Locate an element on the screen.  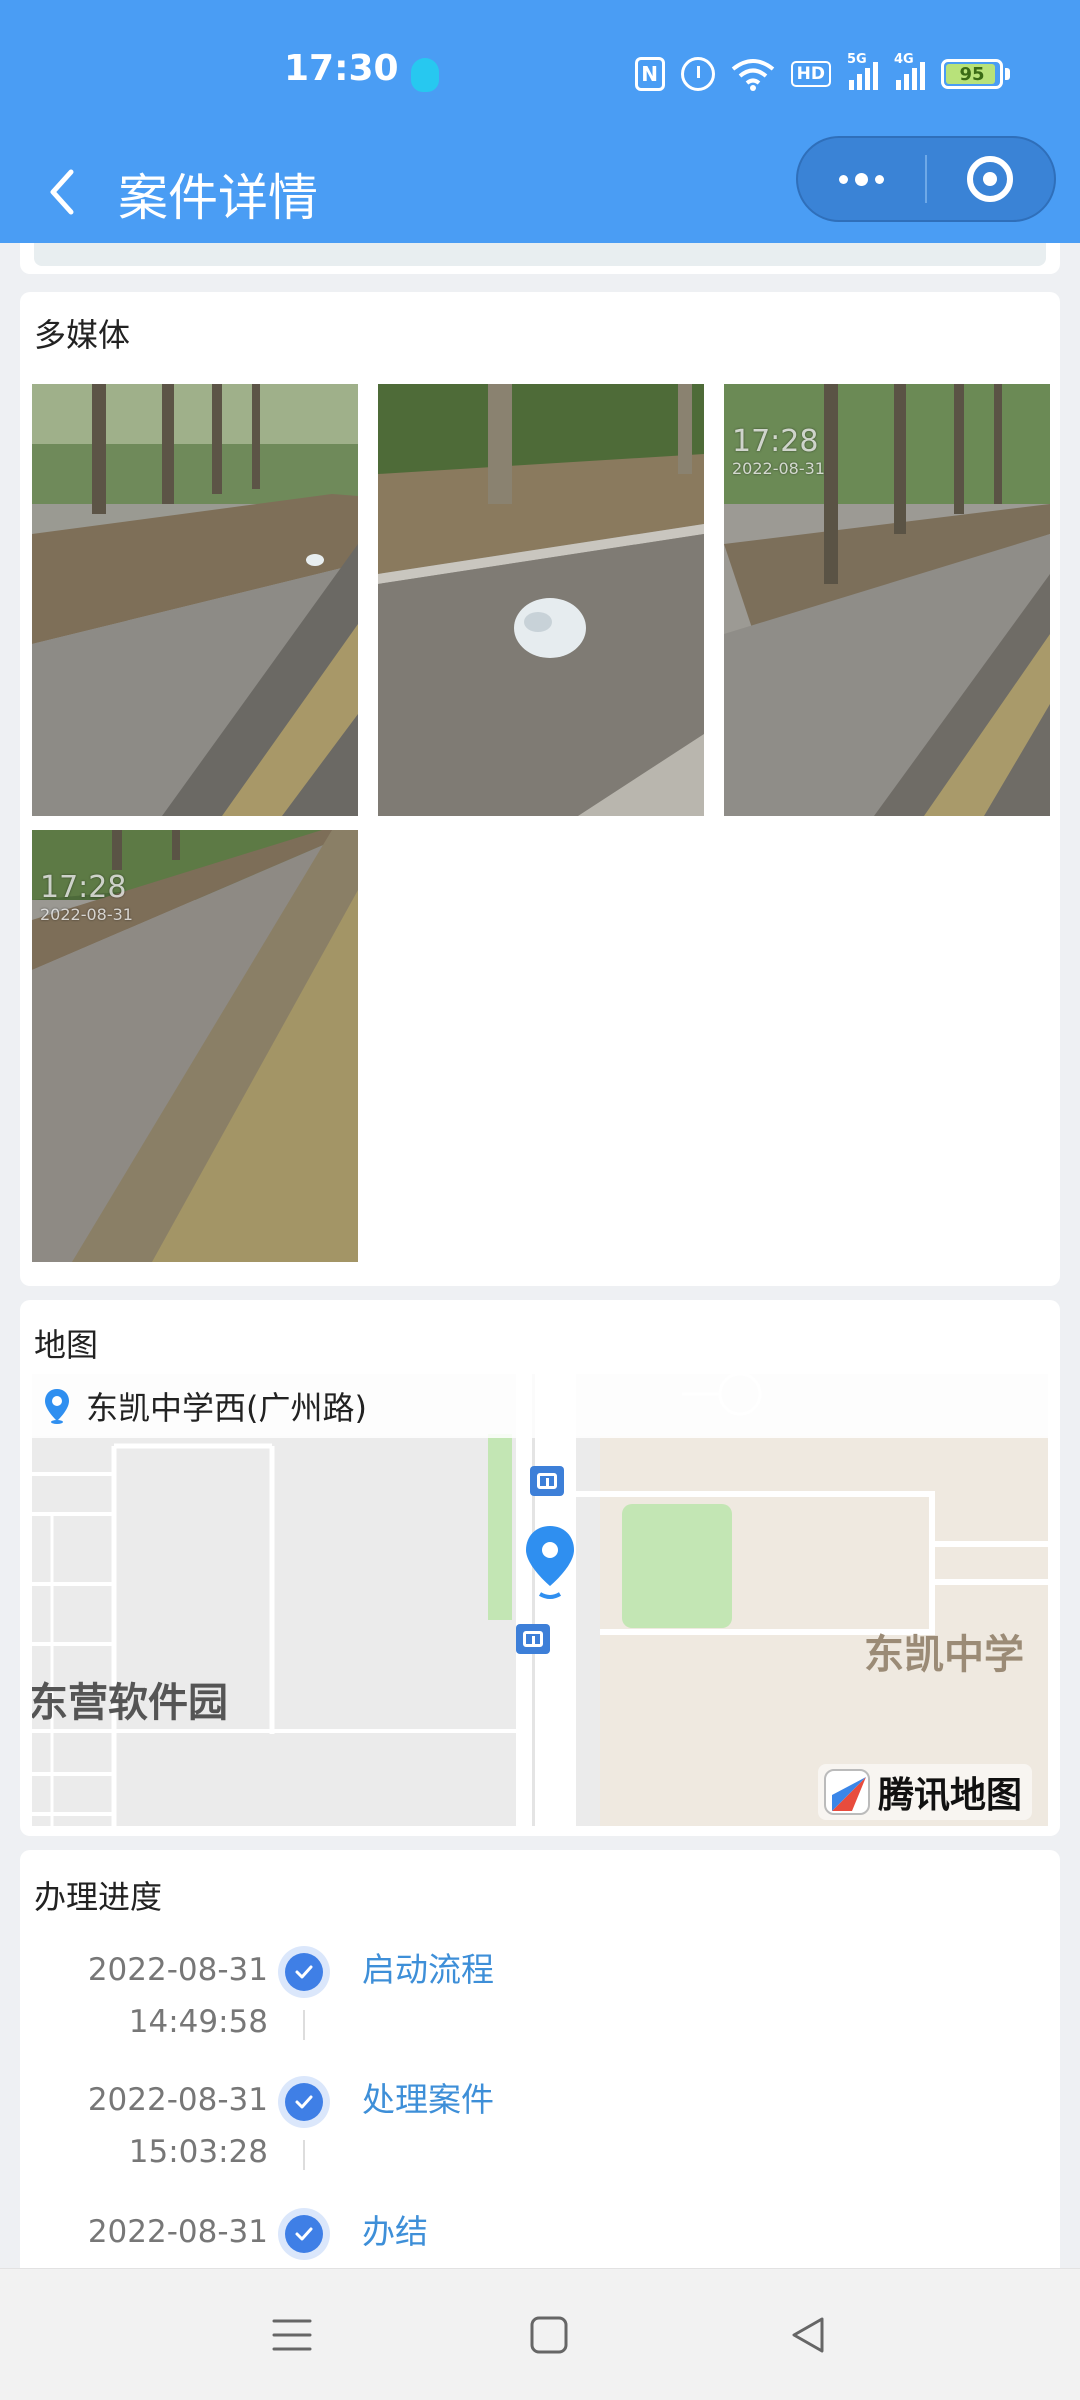
close-mini-program-button is located at coordinates (990, 179).